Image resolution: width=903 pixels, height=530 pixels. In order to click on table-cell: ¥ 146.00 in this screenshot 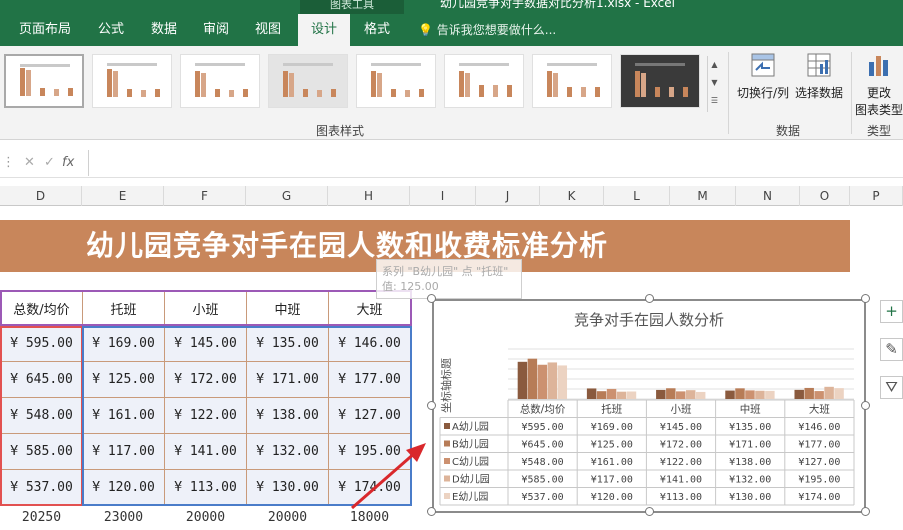, I will do `click(369, 343)`.